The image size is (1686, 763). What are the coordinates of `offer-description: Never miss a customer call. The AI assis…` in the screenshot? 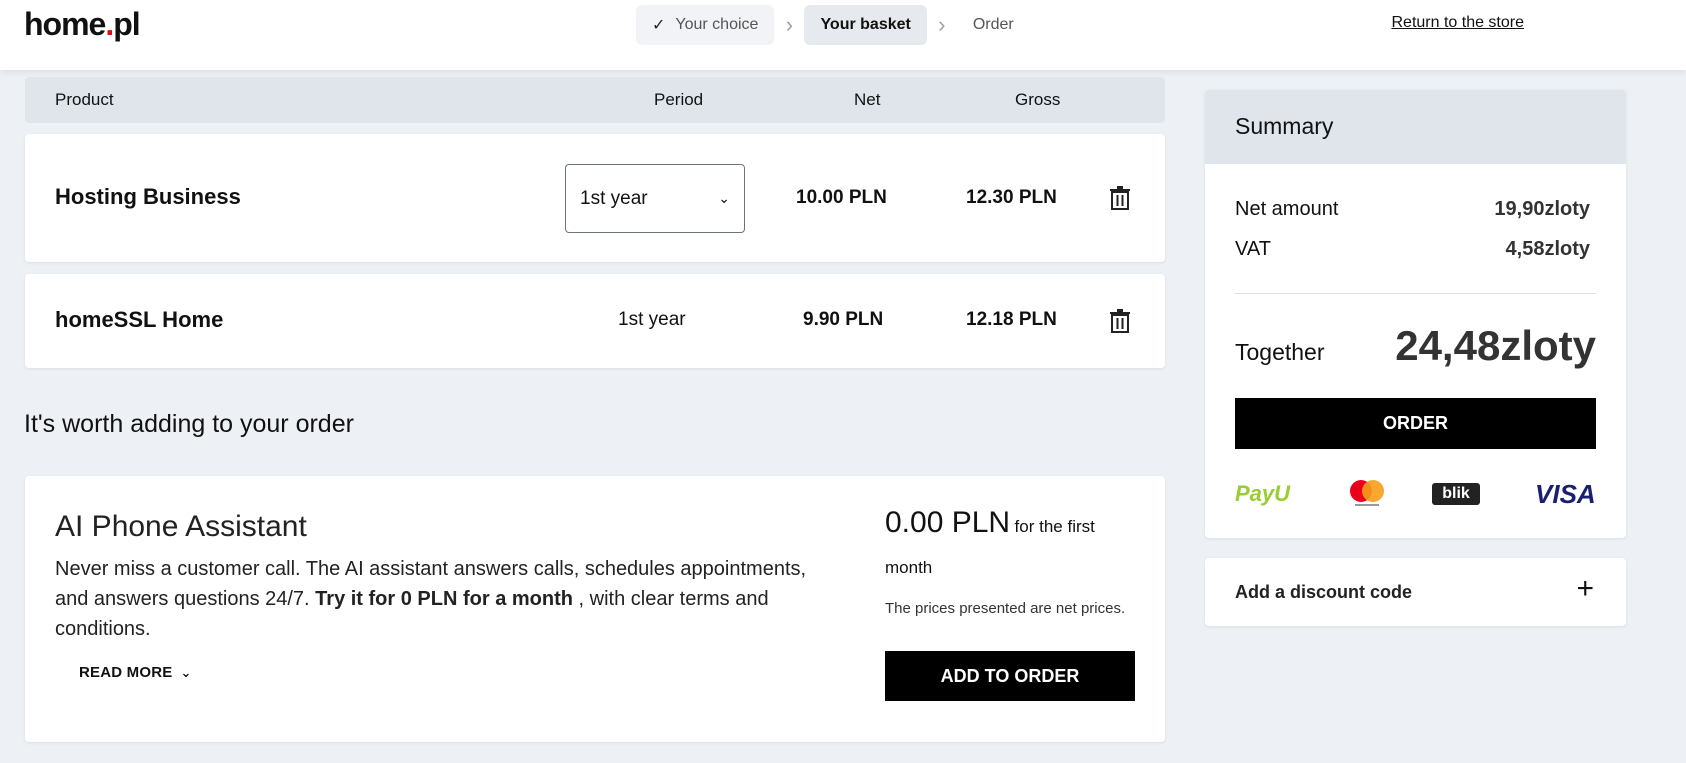 It's located at (431, 599).